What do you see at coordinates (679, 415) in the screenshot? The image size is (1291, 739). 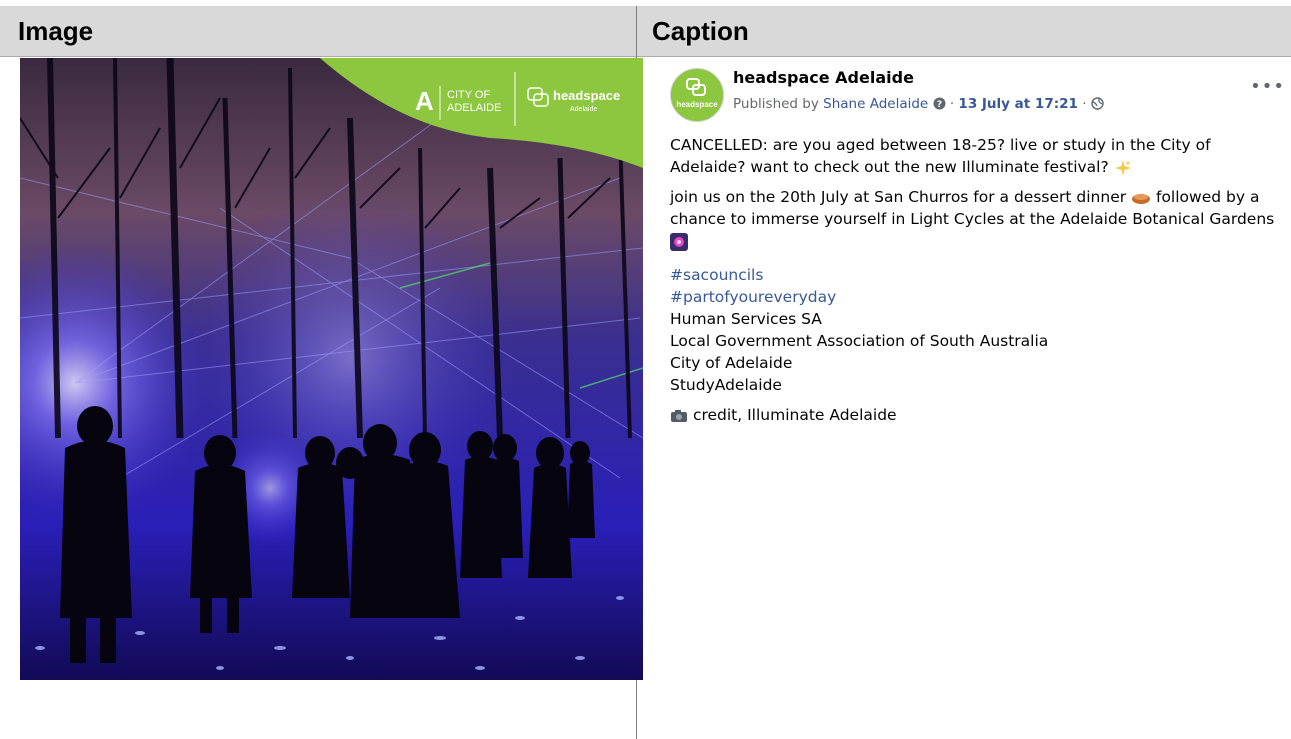 I see `camera-icon` at bounding box center [679, 415].